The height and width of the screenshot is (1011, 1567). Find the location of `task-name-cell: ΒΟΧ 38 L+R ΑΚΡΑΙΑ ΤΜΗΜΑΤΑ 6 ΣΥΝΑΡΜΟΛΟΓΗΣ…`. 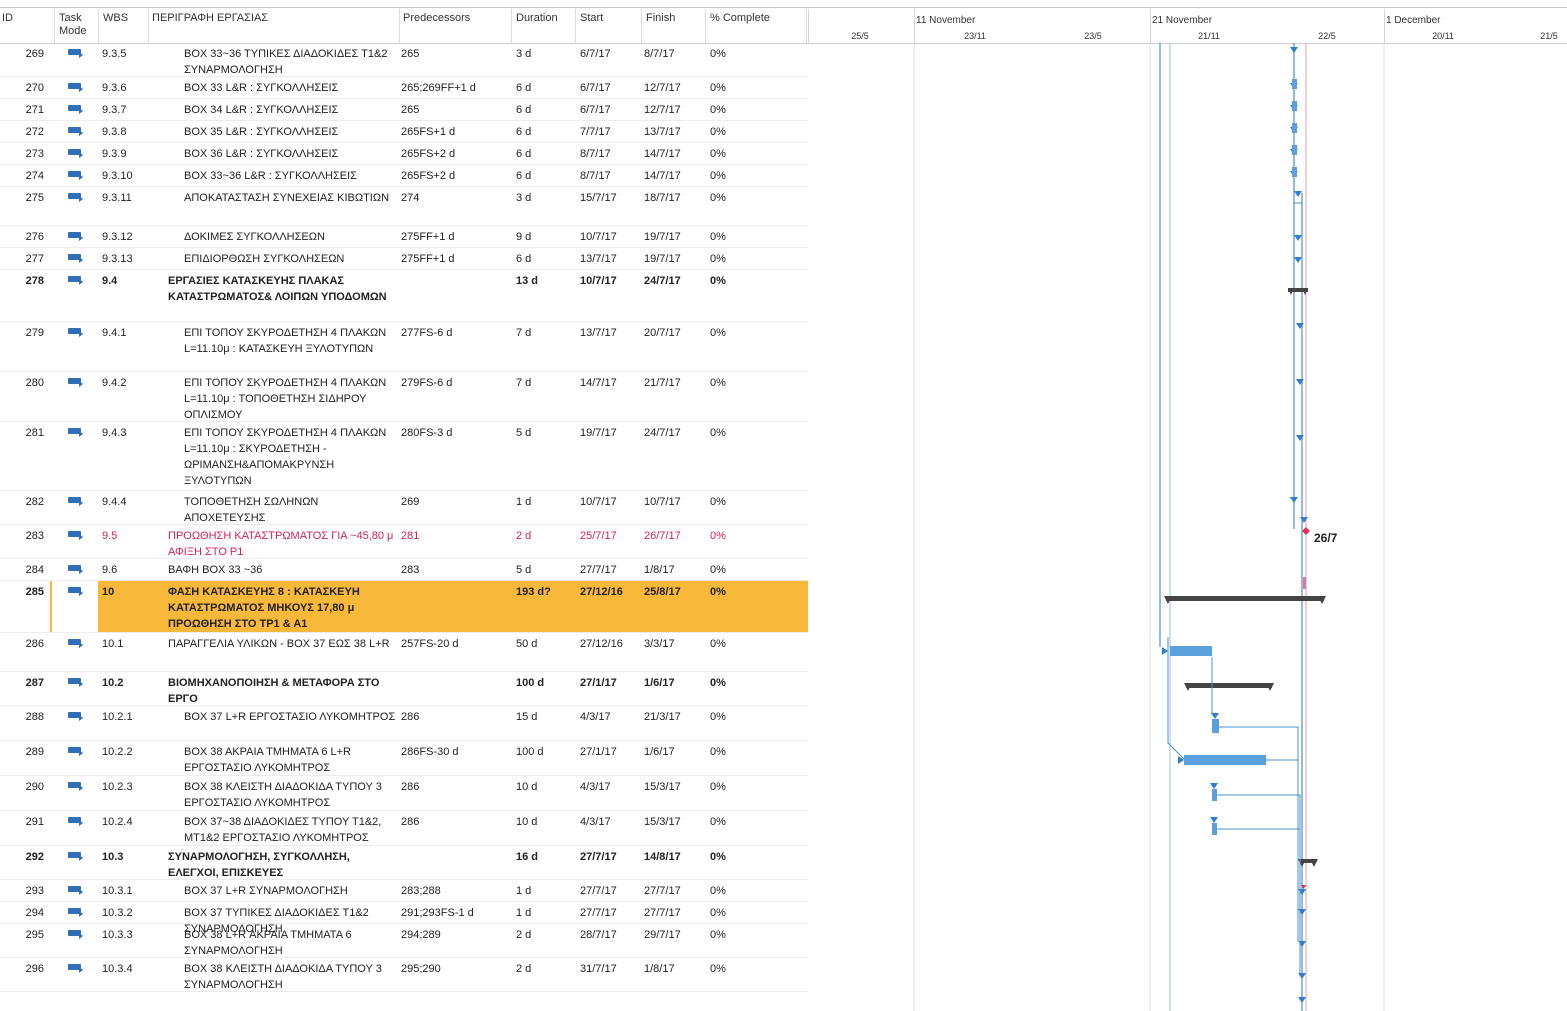

task-name-cell: ΒΟΧ 38 L+R ΑΚΡΑΙΑ ΤΜΗΜΑΤΑ 6 ΣΥΝΑΡΜΟΛΟΓΗΣ… is located at coordinates (291, 943).